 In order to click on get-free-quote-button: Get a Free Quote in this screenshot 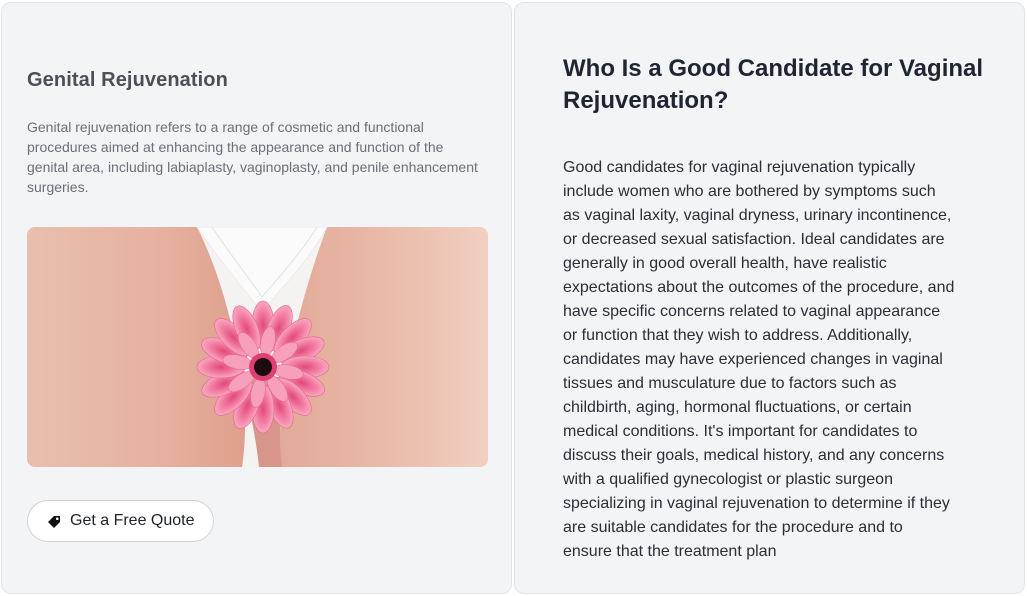, I will do `click(120, 521)`.